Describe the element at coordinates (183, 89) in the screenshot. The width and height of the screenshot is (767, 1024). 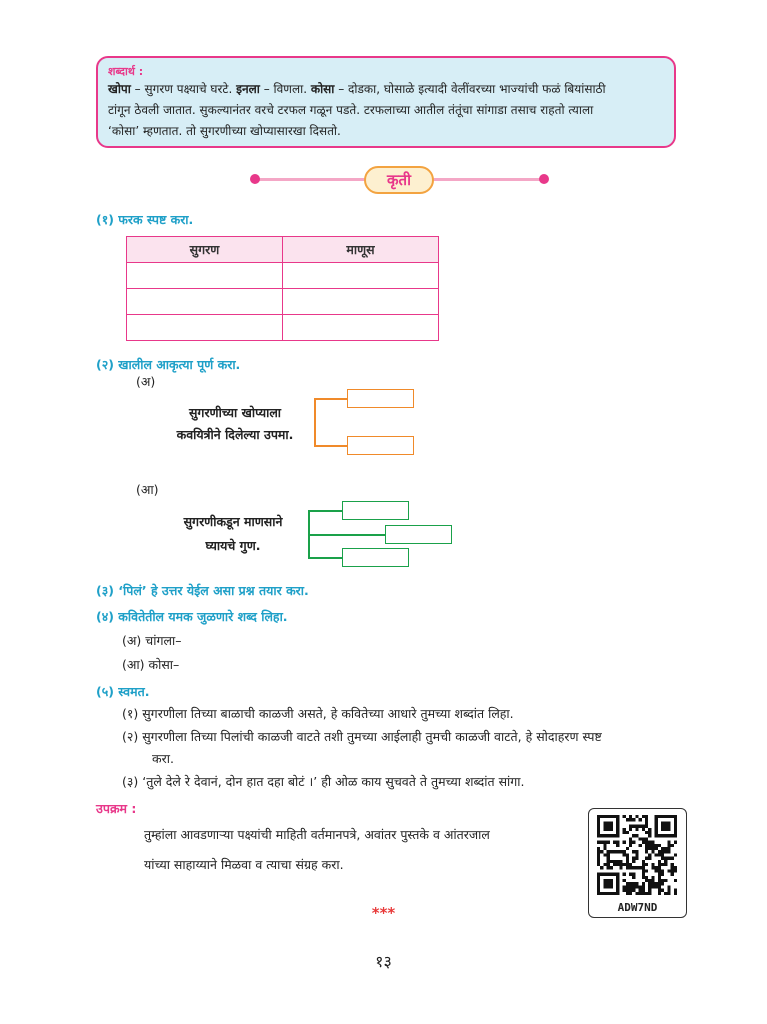
I see `glossary-def-khopa: – सुगरण पक्ष्याचे घरटे.` at that location.